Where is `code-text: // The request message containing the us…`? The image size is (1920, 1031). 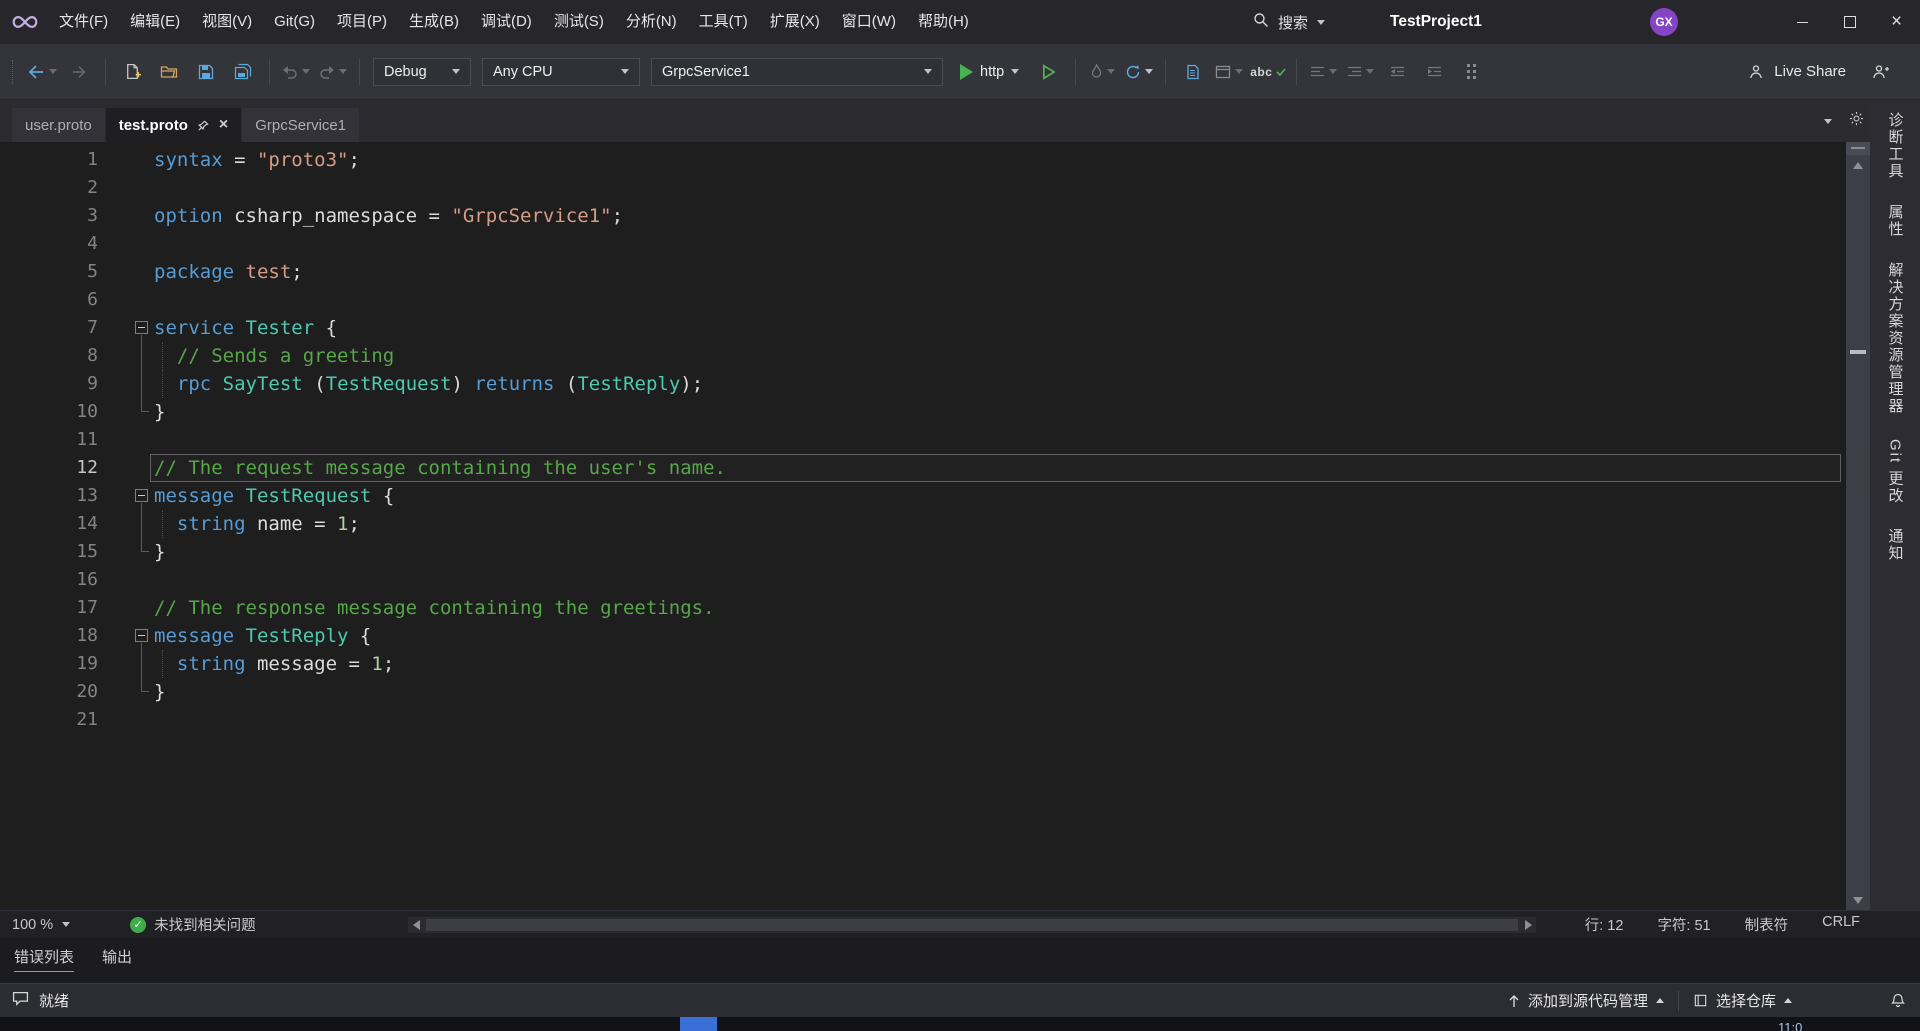
code-text: // The request message containing the us… is located at coordinates (995, 468).